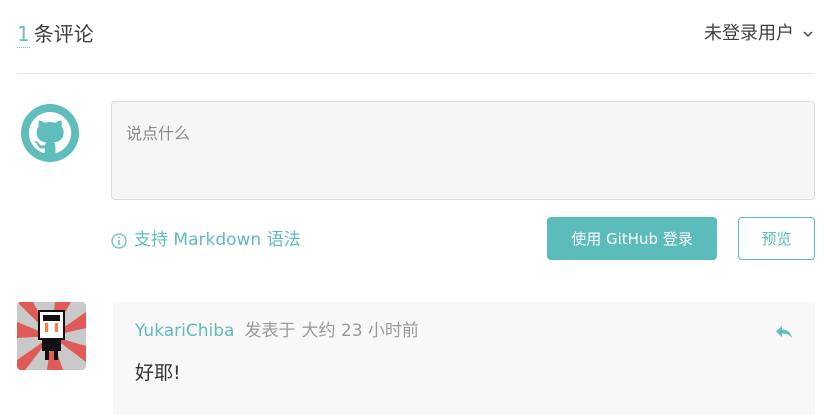 The image size is (824, 415). Describe the element at coordinates (808, 34) in the screenshot. I see `chevron-down-icon` at that location.